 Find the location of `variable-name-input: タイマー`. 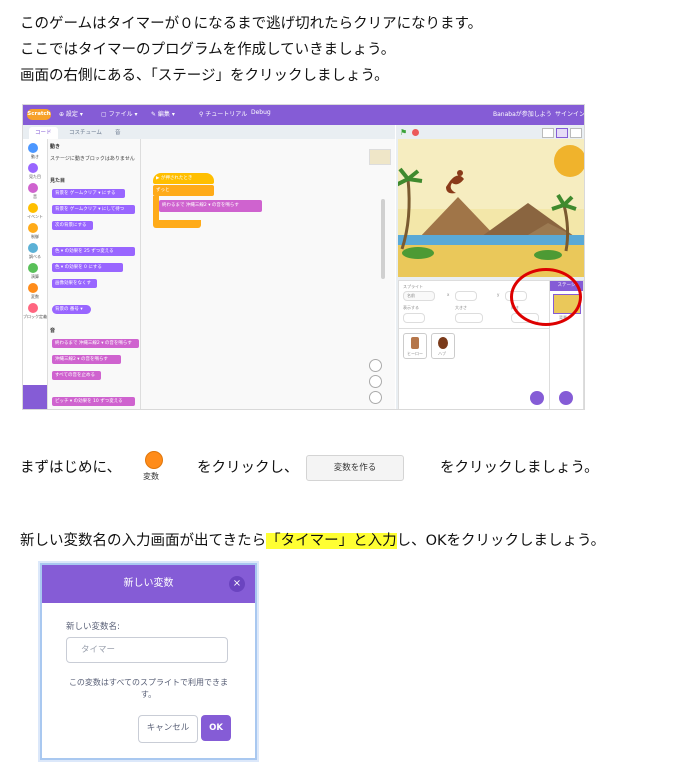

variable-name-input: タイマー is located at coordinates (147, 650).